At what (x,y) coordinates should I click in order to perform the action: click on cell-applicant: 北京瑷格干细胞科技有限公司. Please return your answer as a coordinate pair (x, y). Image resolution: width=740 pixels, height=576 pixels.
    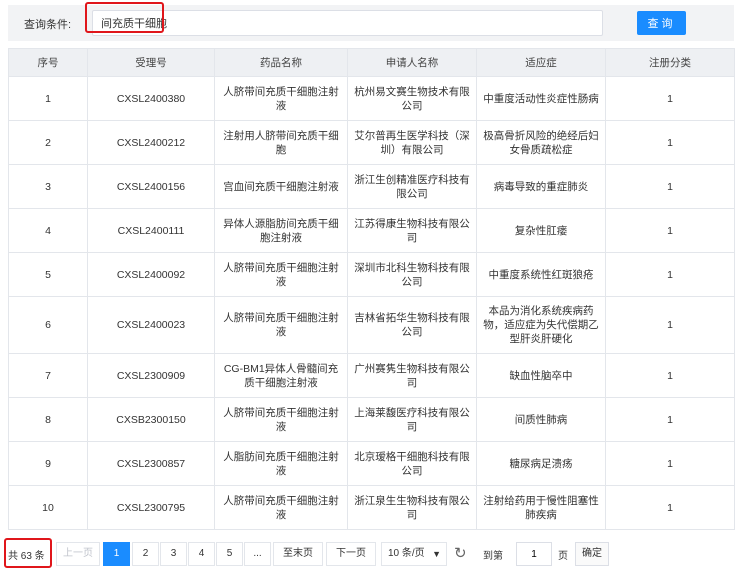
    Looking at the image, I should click on (412, 463).